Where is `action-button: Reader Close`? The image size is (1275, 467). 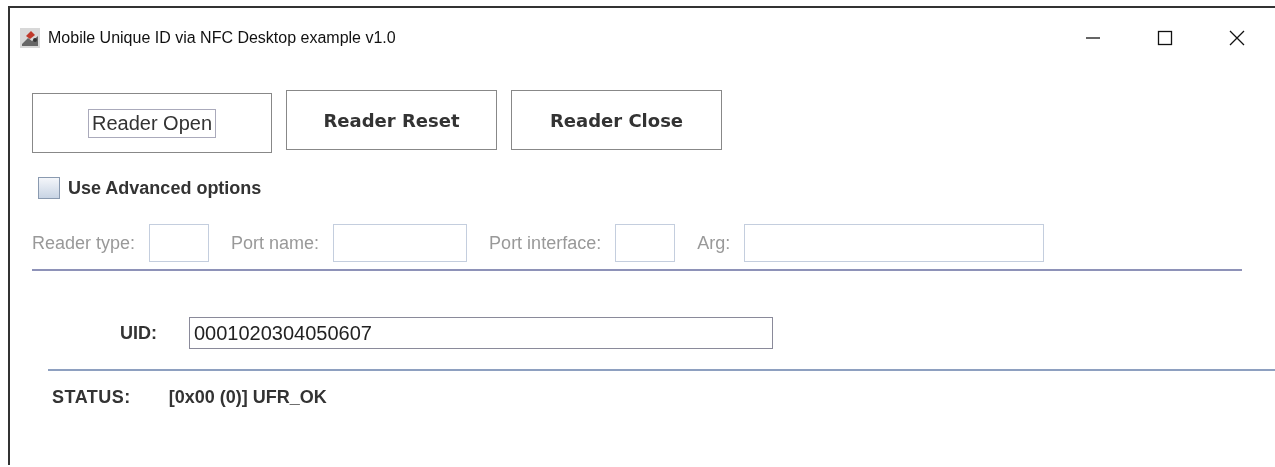 action-button: Reader Close is located at coordinates (616, 120).